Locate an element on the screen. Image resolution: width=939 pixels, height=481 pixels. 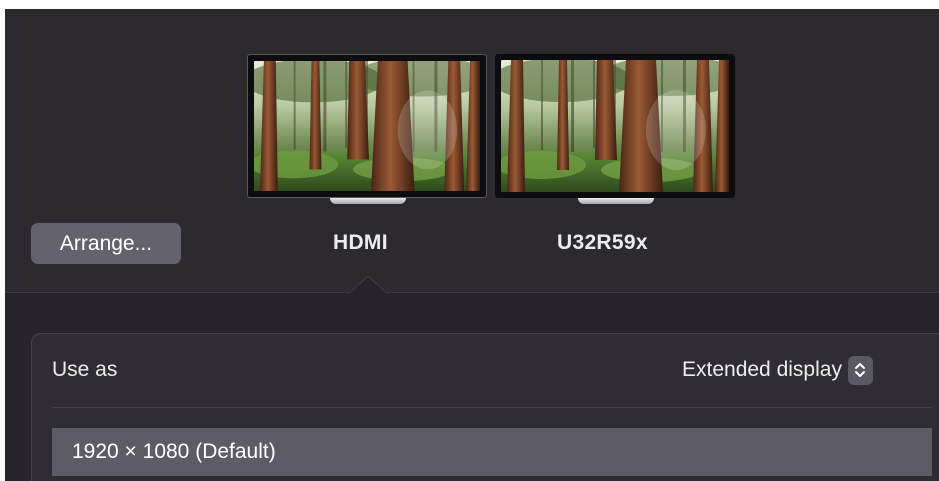
use-as-label: Use as is located at coordinates (85, 369).